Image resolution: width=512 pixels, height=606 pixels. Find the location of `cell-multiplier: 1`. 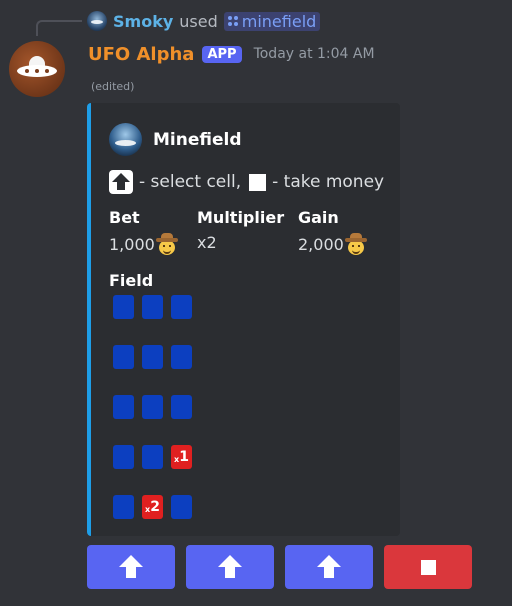

cell-multiplier: 1 is located at coordinates (184, 457).